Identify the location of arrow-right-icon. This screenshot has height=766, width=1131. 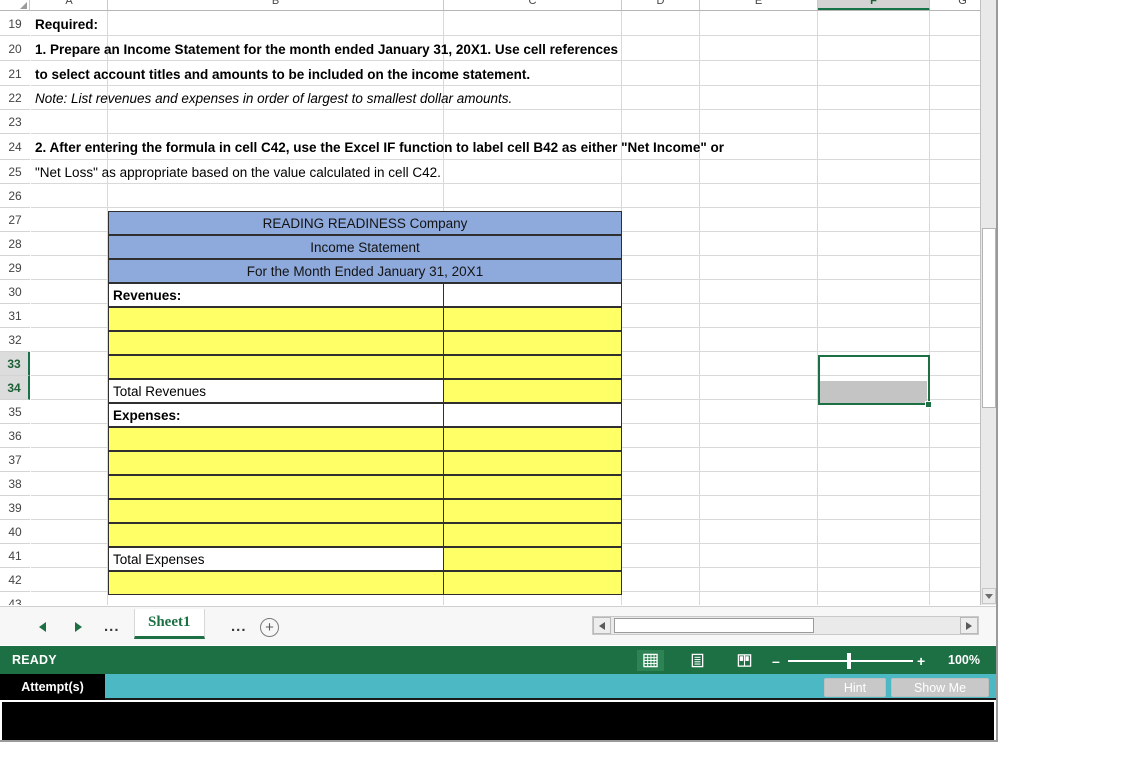
(78, 627).